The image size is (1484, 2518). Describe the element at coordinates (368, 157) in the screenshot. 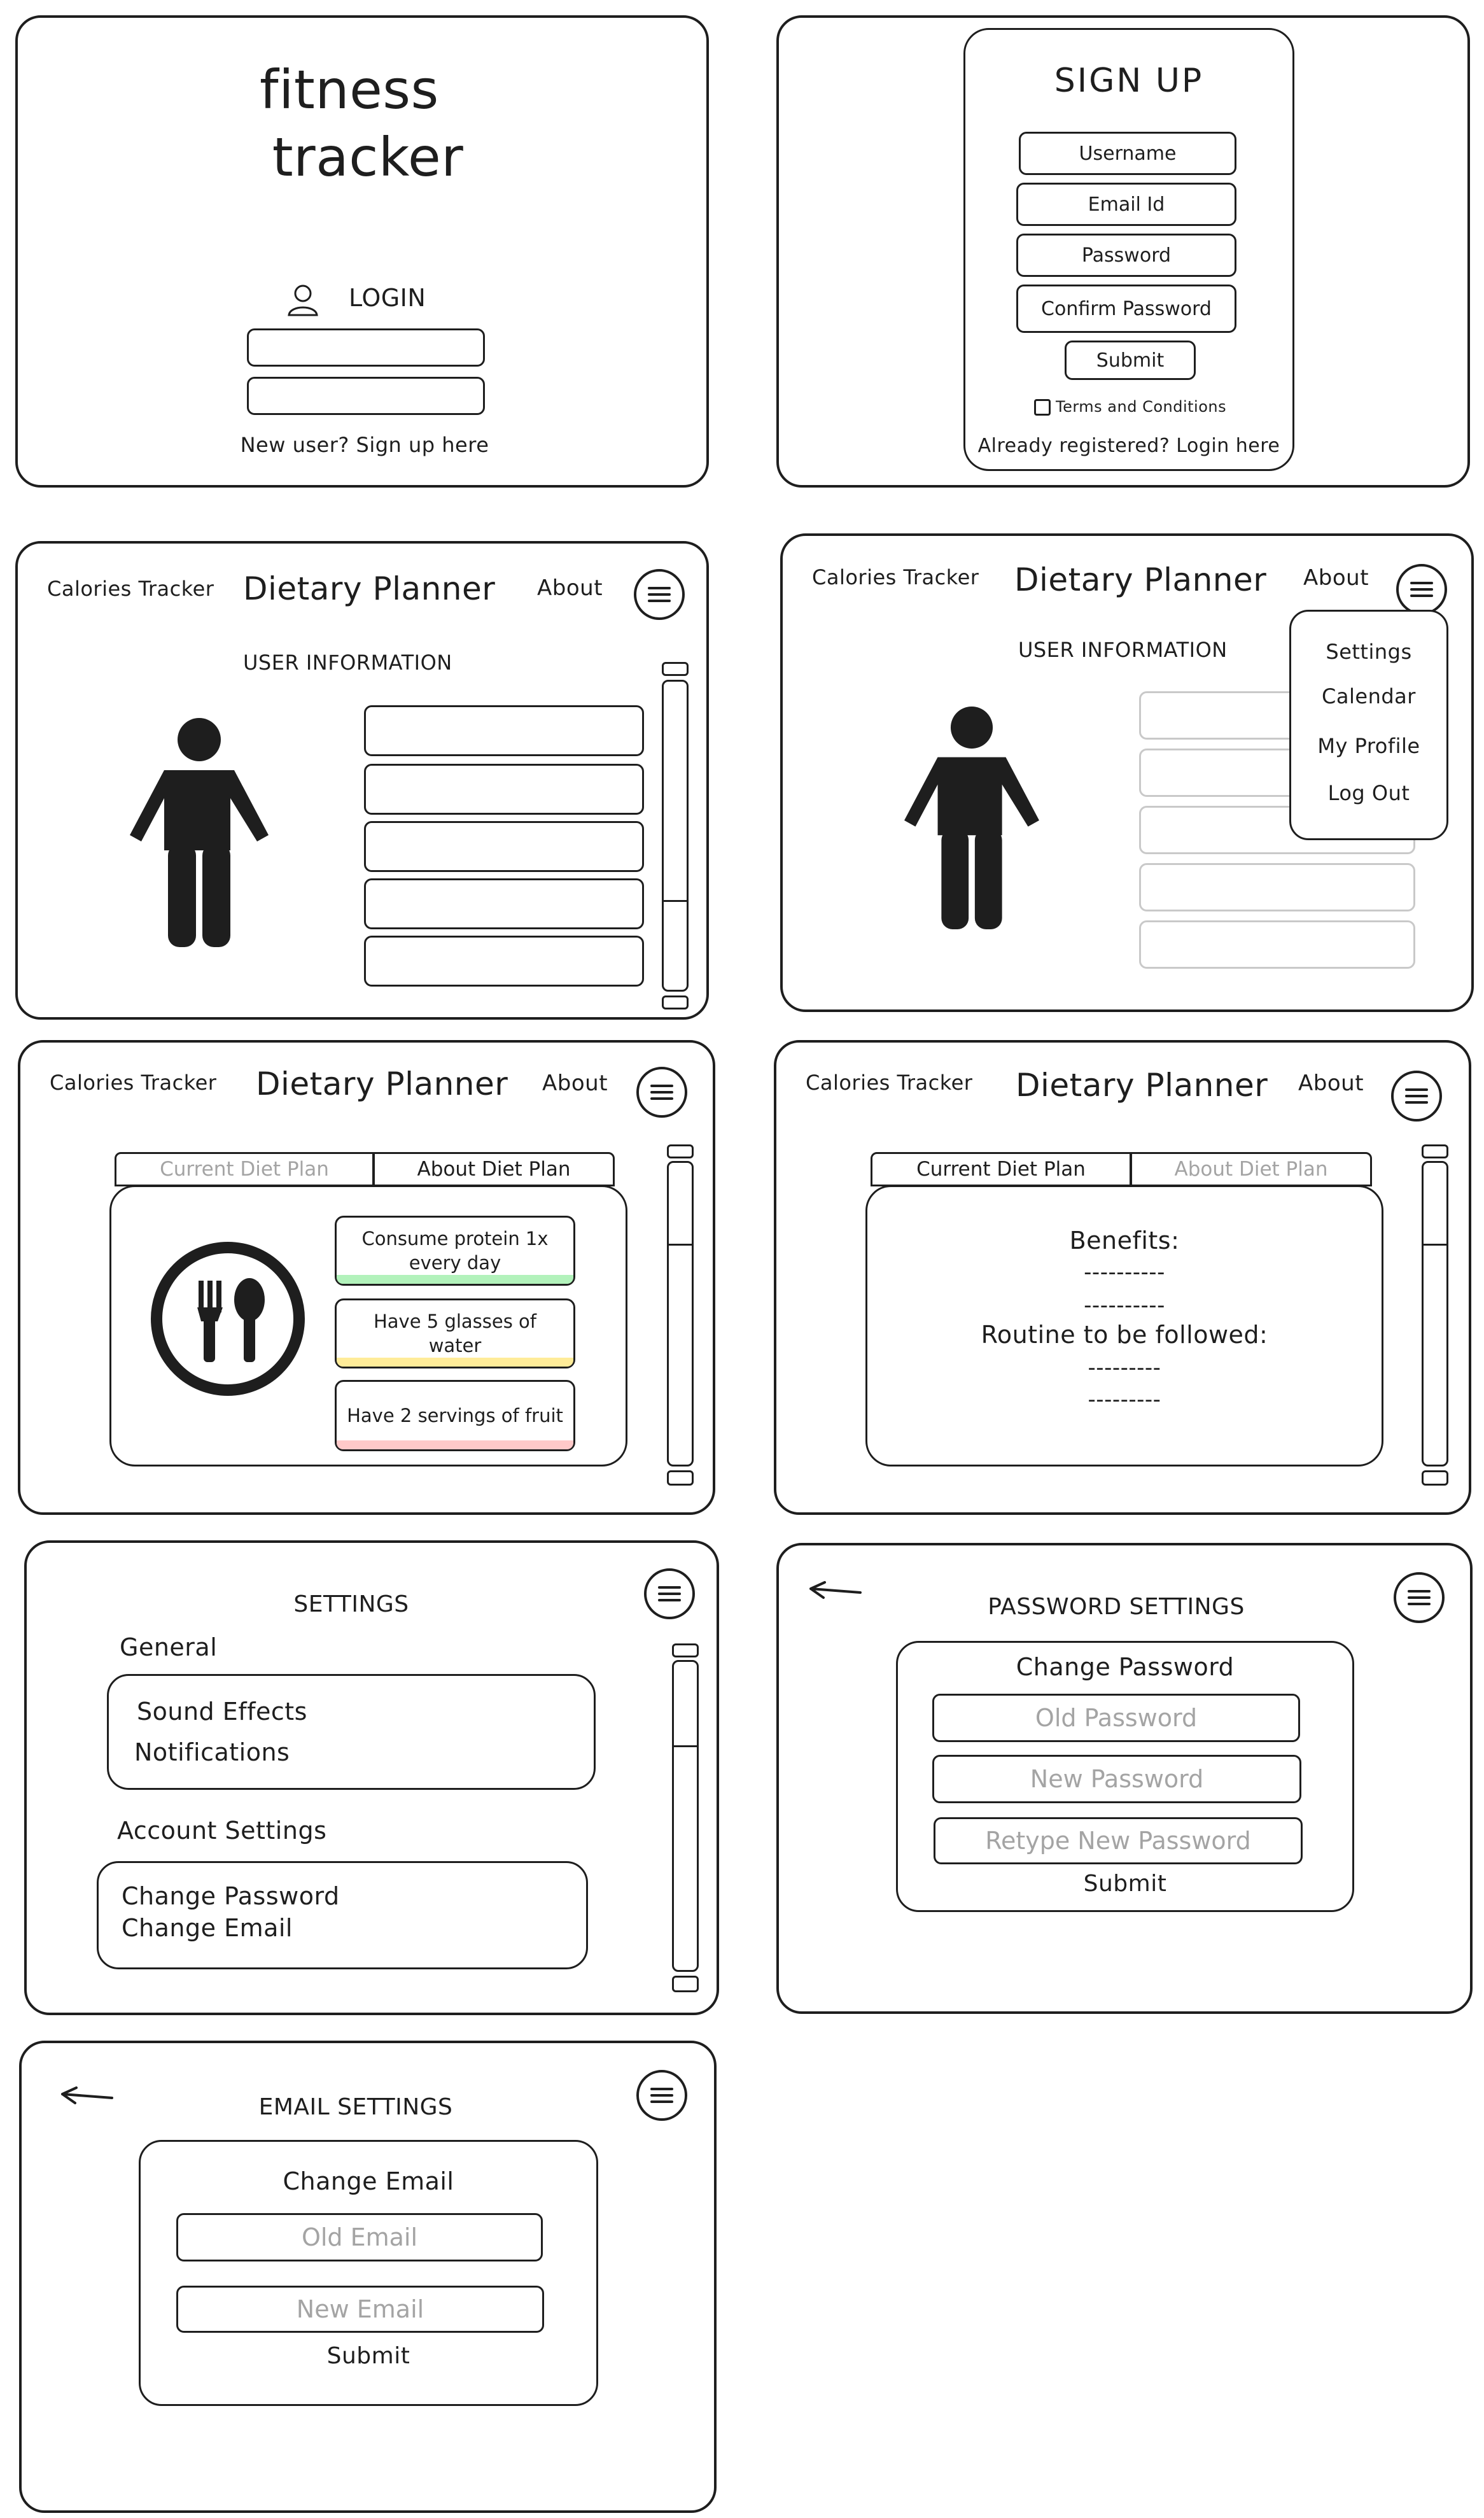

I see `app-title-line2: tracker` at that location.